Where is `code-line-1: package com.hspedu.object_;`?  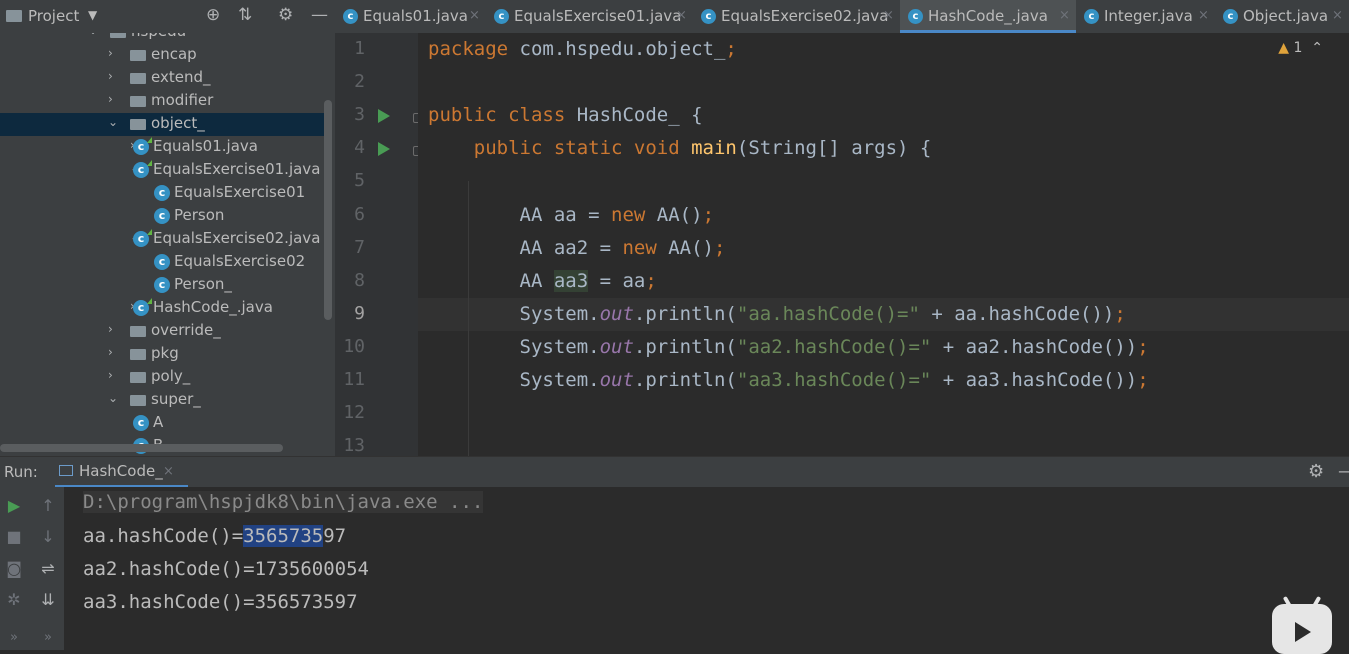
code-line-1: package com.hspedu.object_; is located at coordinates (582, 49).